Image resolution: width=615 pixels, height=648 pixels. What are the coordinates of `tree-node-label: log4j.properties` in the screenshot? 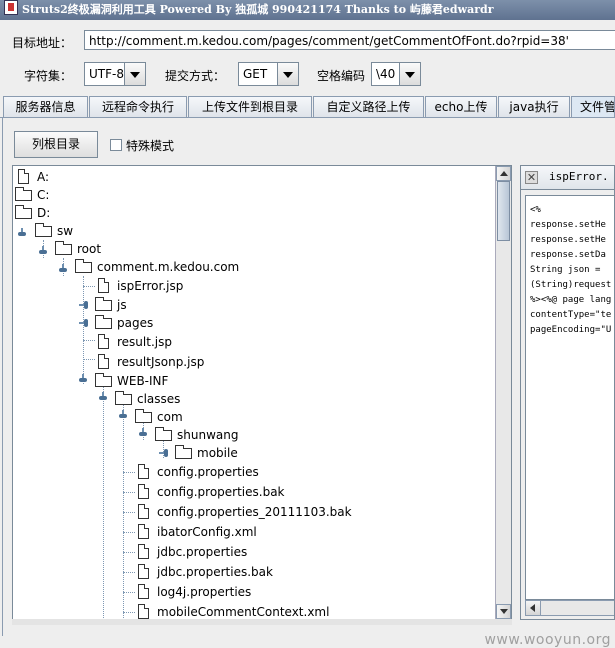 It's located at (204, 592).